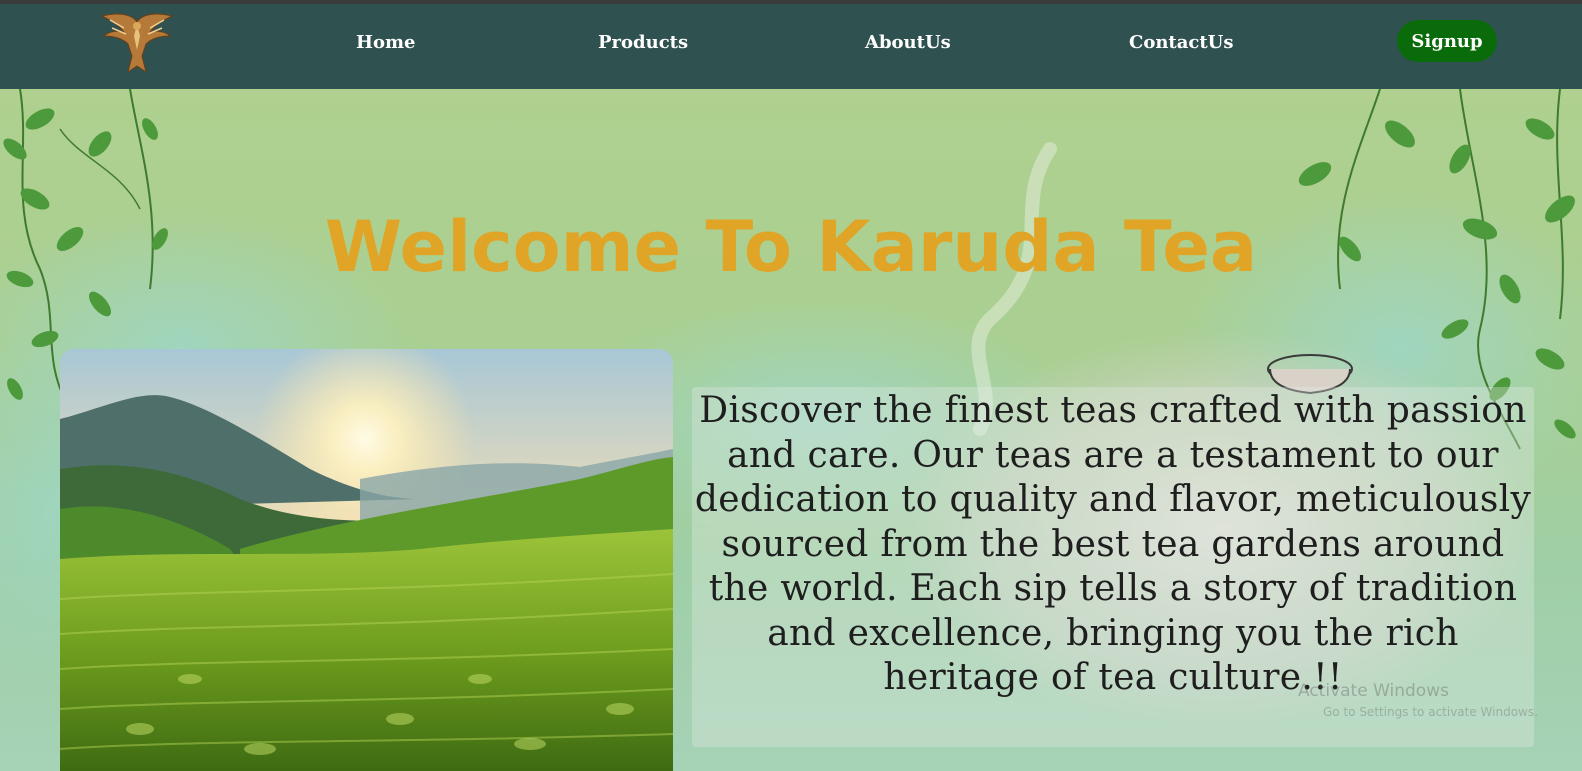 The width and height of the screenshot is (1582, 771). What do you see at coordinates (791, 247) in the screenshot?
I see `hero-title: Welcome To Karuda Tea` at bounding box center [791, 247].